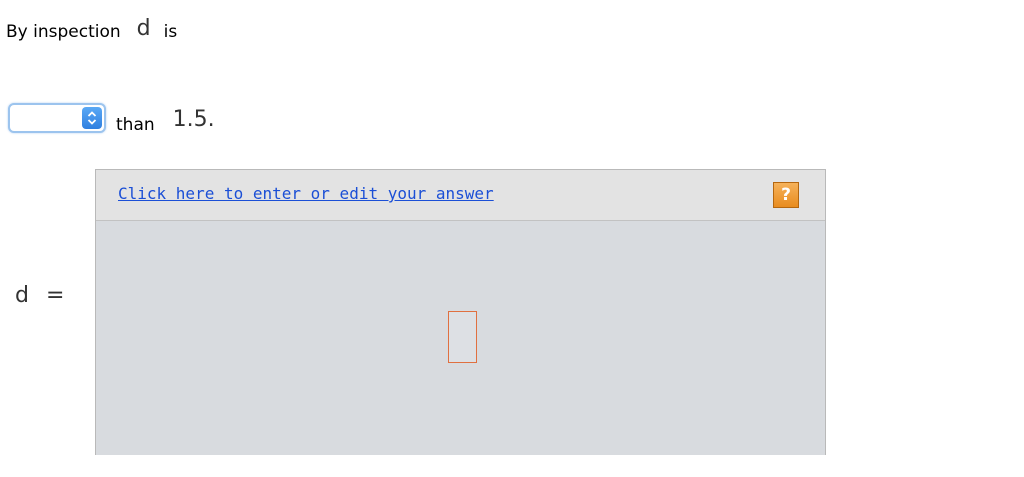  What do you see at coordinates (111, 118) in the screenshot?
I see `question-line-2: than 1.5.` at bounding box center [111, 118].